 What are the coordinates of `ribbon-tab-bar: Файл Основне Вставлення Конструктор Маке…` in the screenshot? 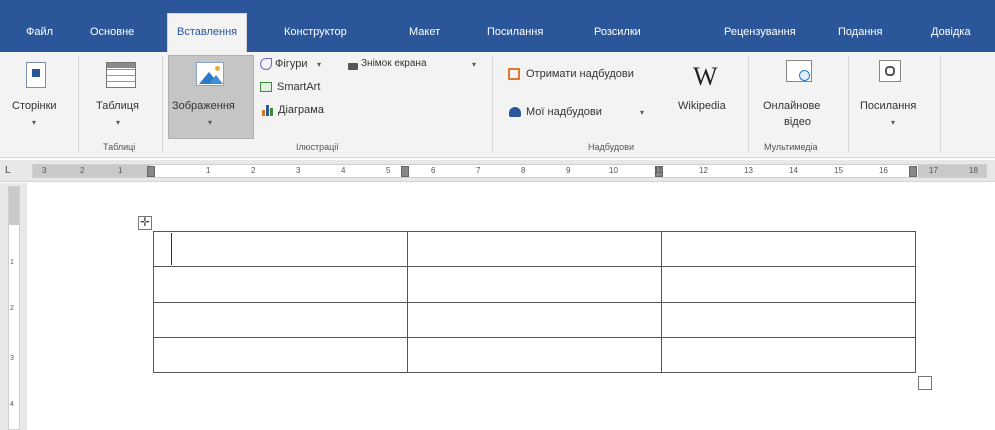 It's located at (497, 26).